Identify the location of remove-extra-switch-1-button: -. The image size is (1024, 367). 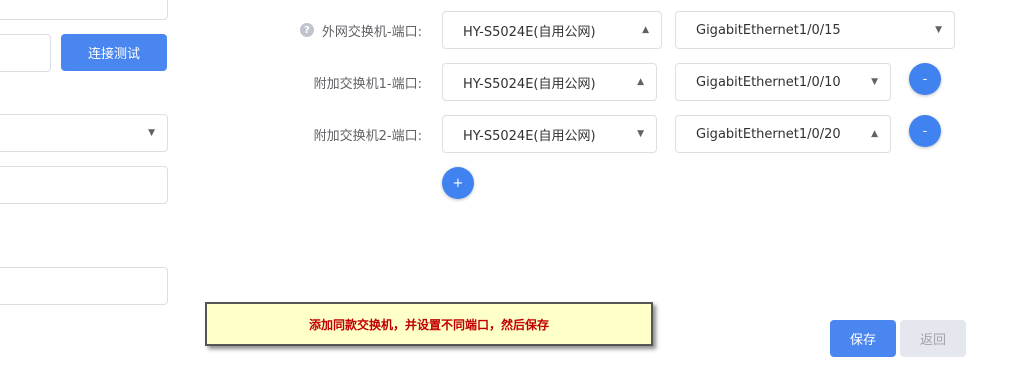
(925, 79).